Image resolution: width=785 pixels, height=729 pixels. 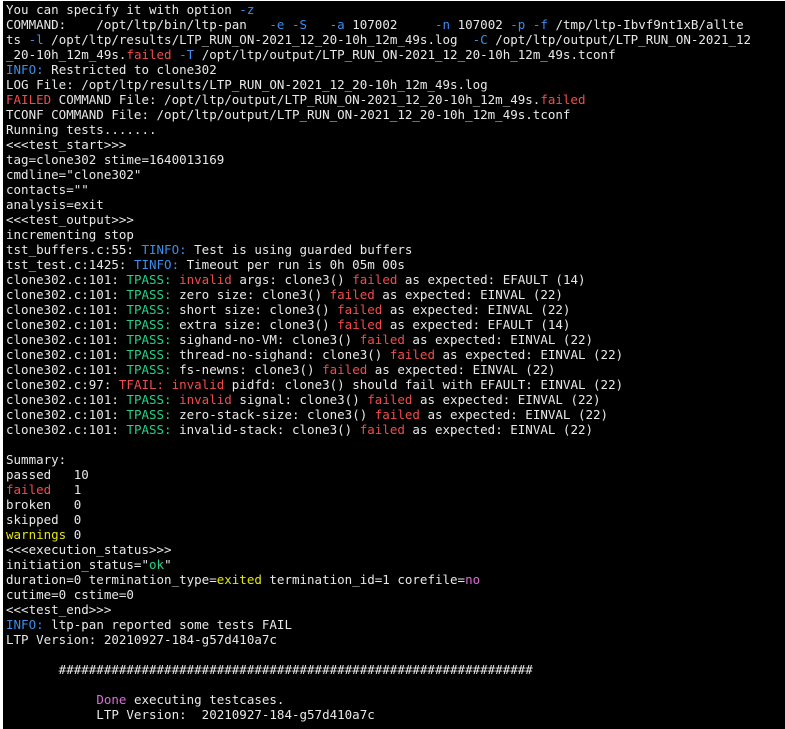 I want to click on terminal-text: contacts="", so click(x=47, y=189).